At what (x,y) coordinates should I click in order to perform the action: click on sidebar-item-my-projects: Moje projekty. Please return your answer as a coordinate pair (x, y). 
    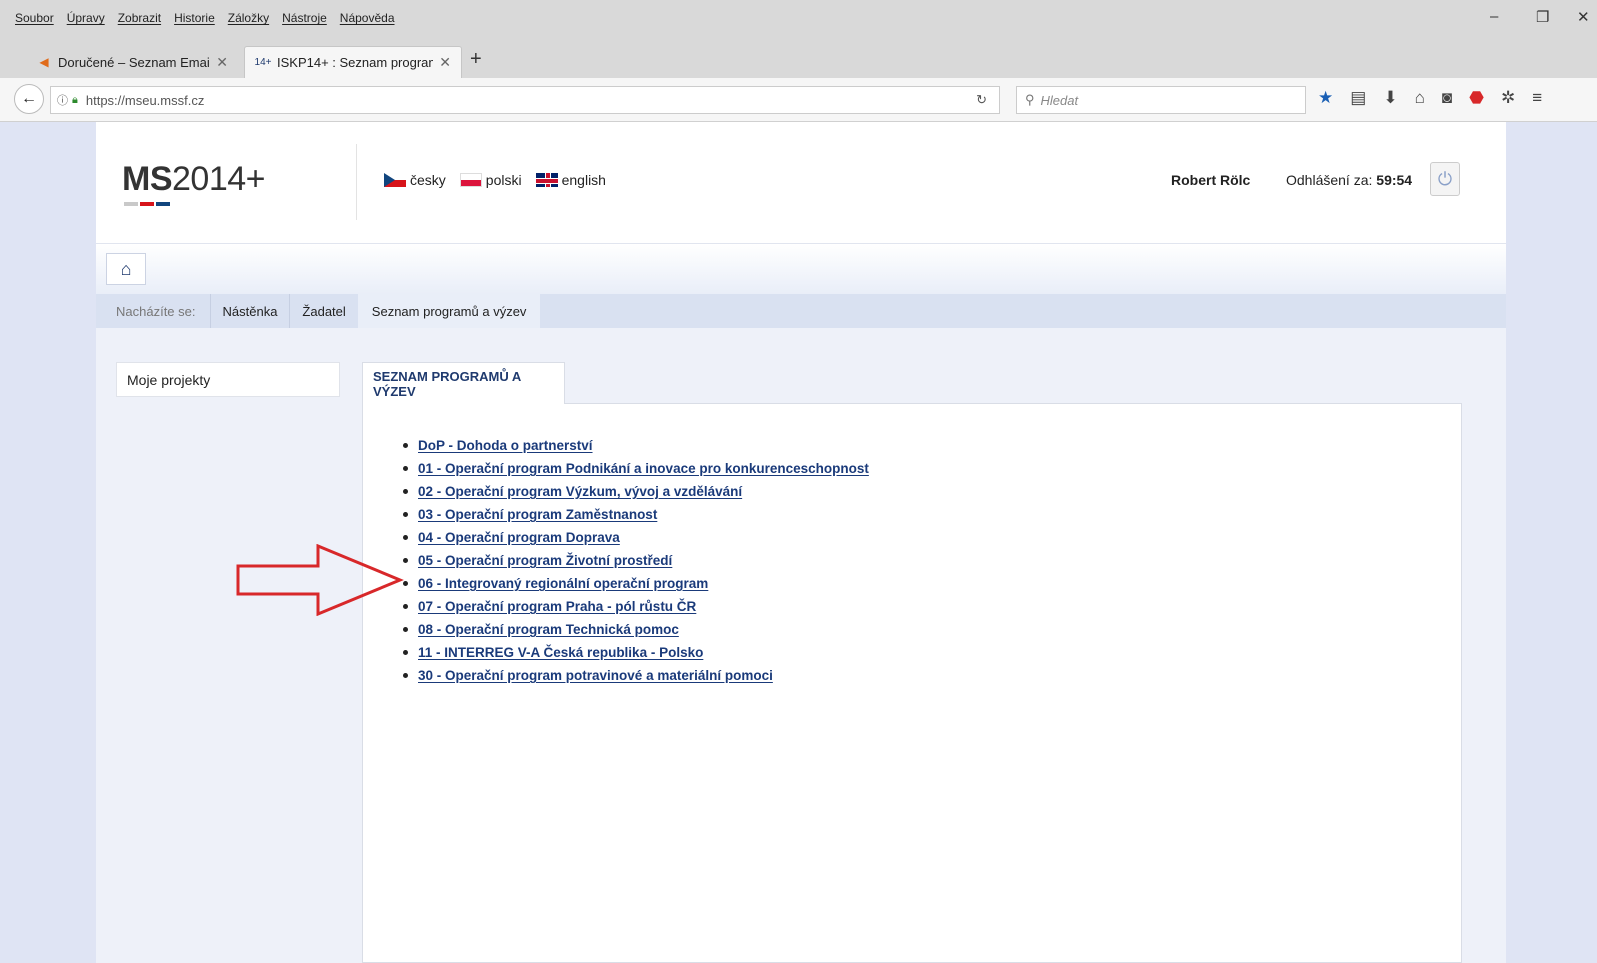
    Looking at the image, I should click on (228, 379).